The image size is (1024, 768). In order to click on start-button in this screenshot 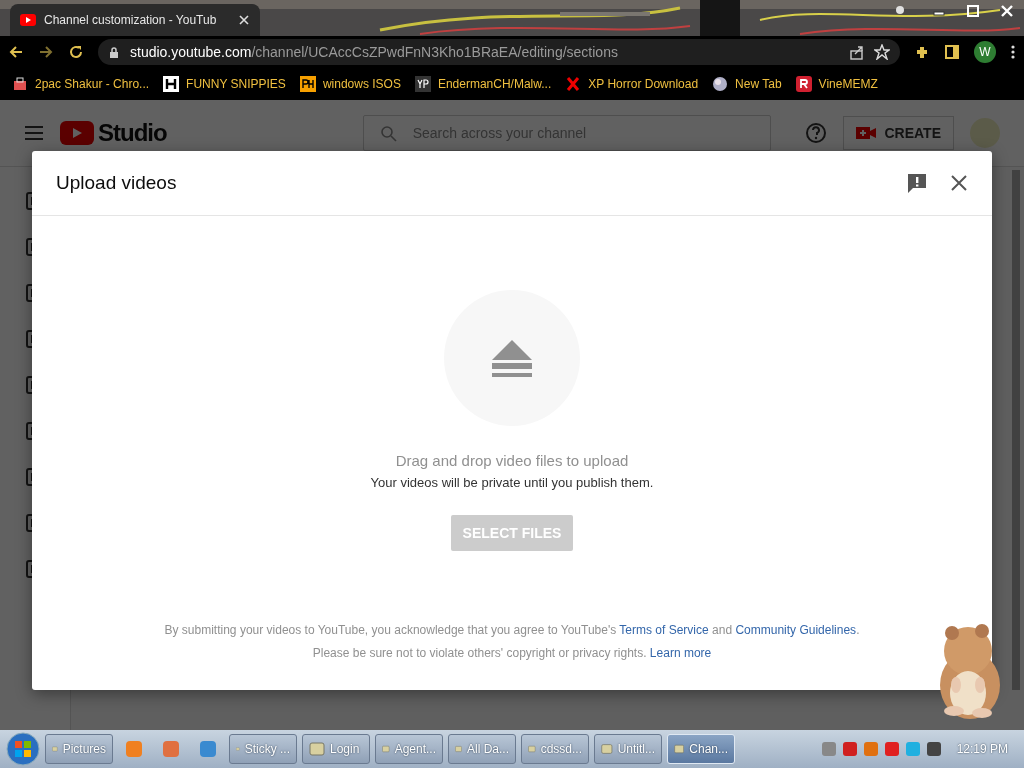, I will do `click(23, 749)`.